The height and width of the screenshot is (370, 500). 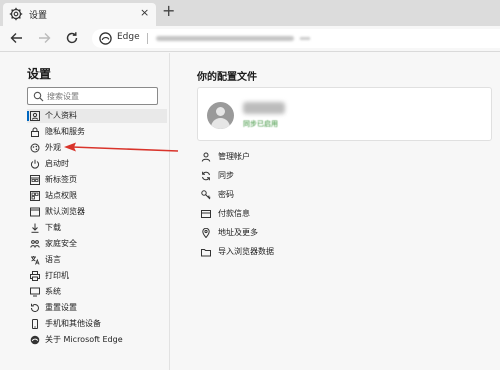 I want to click on menu-item-label: 密码, so click(x=226, y=194).